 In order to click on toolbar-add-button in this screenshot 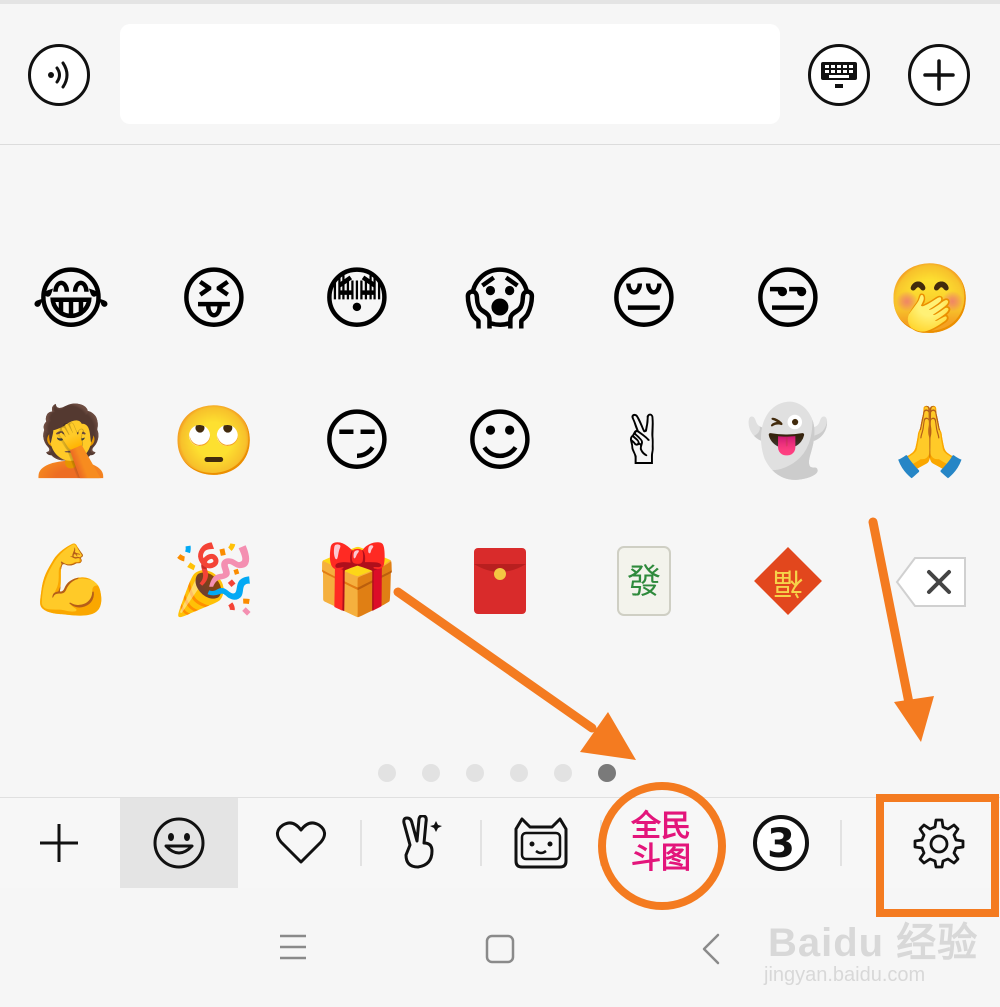, I will do `click(59, 843)`.